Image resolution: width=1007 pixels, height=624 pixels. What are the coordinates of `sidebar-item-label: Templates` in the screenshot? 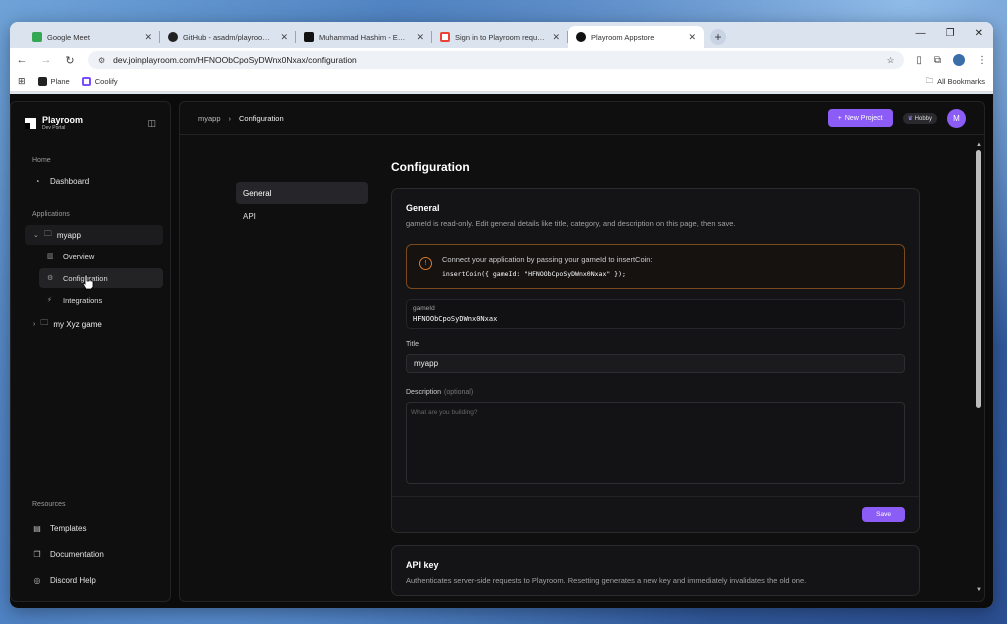 It's located at (68, 528).